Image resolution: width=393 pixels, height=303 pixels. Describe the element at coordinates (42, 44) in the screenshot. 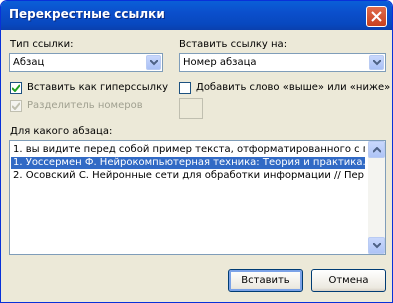

I see `ref-type-label: Тип ссылки:` at that location.